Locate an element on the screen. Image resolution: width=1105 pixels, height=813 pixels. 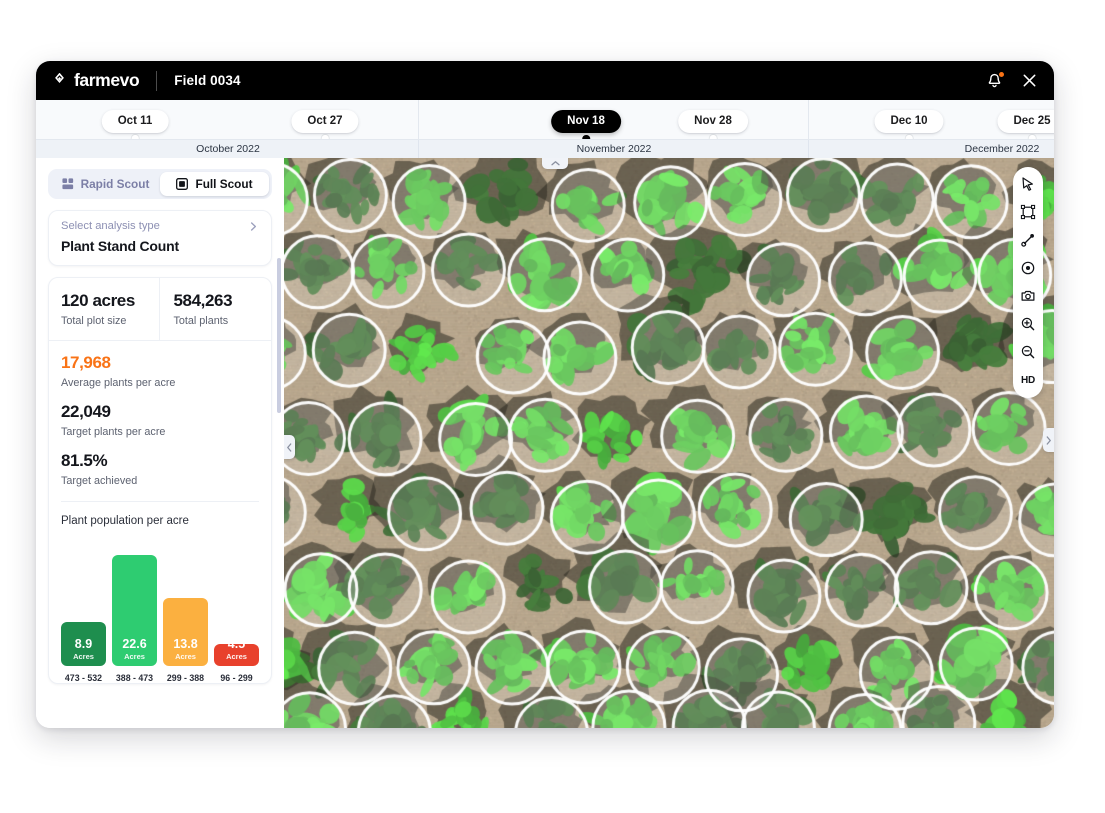
stat-total-plants: 584,263 Total plants is located at coordinates (215, 309).